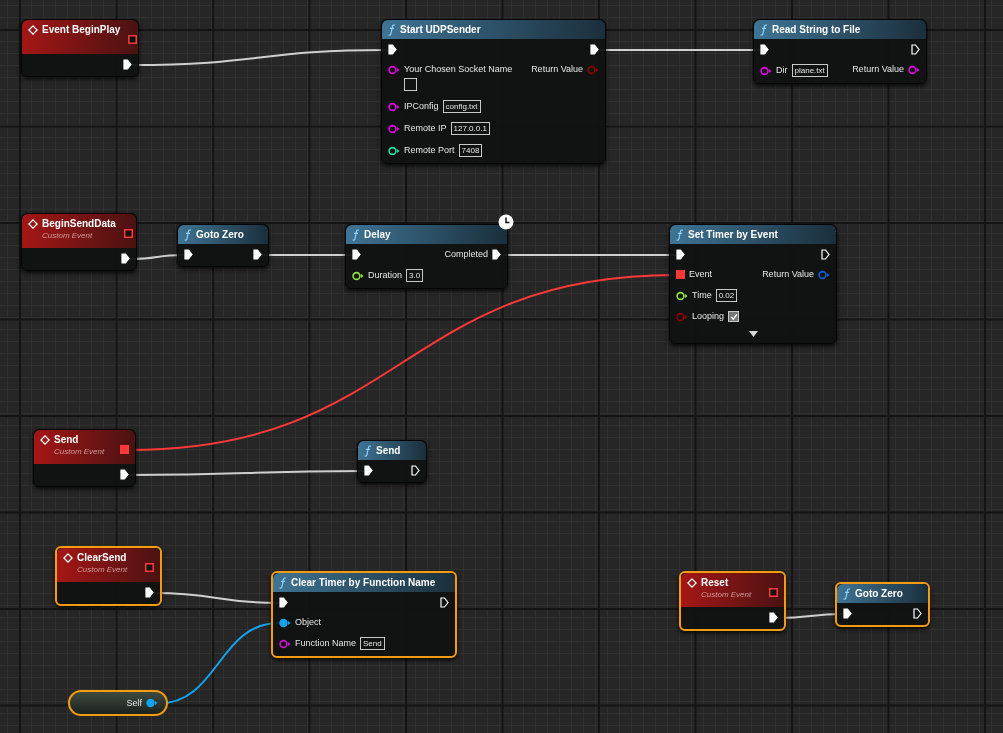  I want to click on function-node: Read String to File Dir plane.txt Return Value, so click(840, 51).